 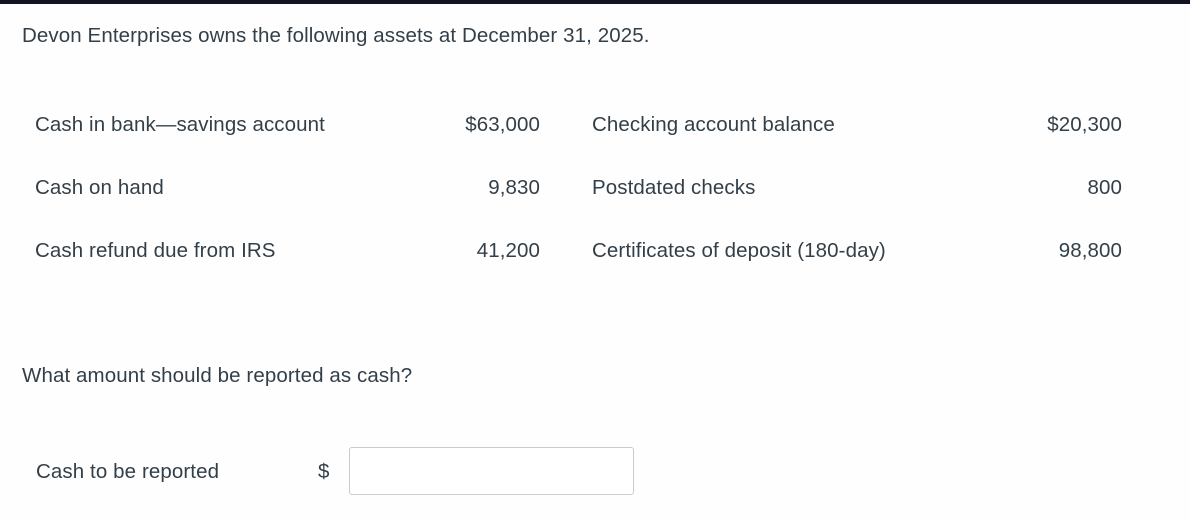 I want to click on asset-label-left: Cash on hand, so click(x=99, y=187).